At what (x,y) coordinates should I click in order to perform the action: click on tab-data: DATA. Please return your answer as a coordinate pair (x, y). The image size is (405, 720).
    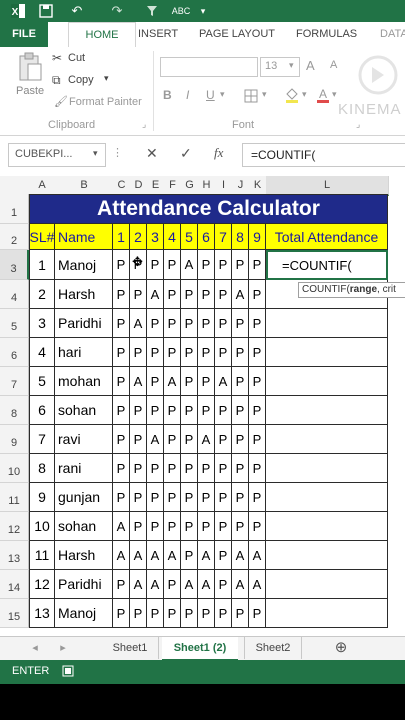
    Looking at the image, I should click on (392, 34).